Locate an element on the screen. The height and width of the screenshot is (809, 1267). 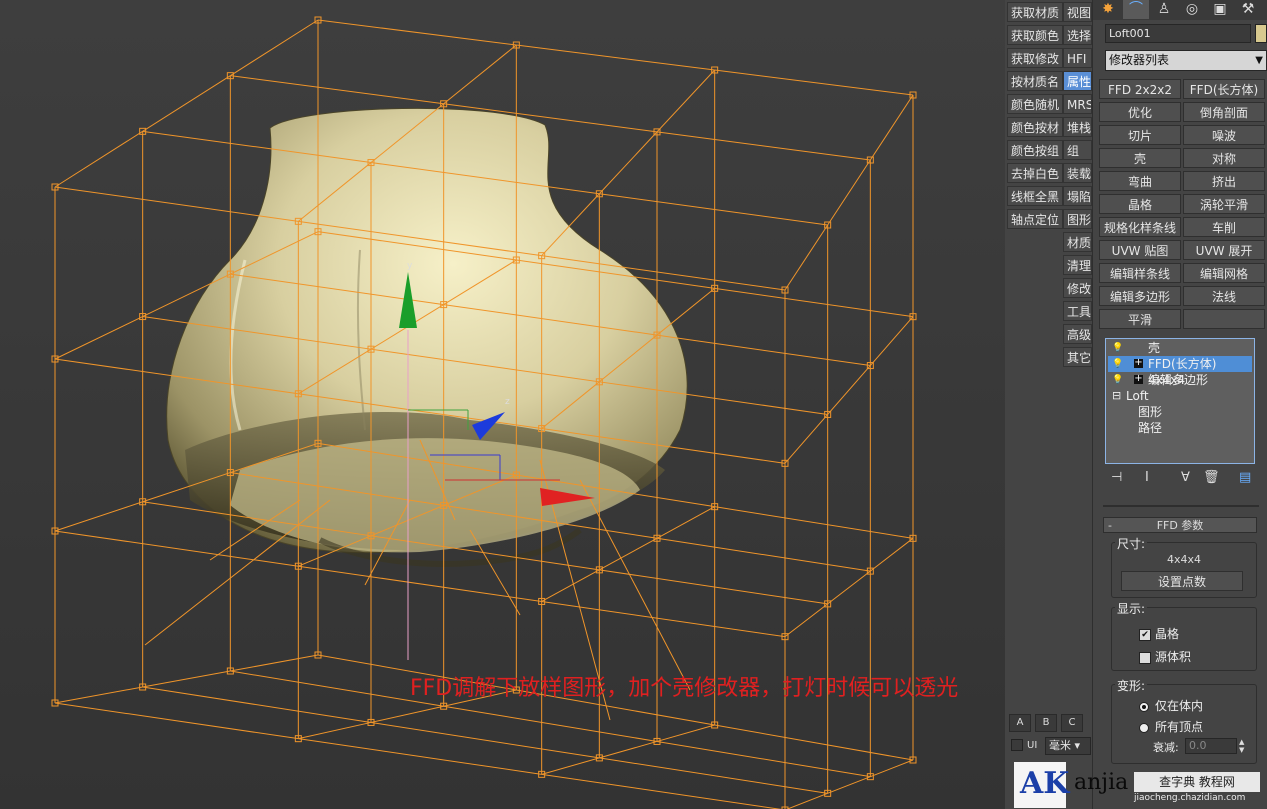
set-points-button: 设置点数 is located at coordinates (1182, 581).